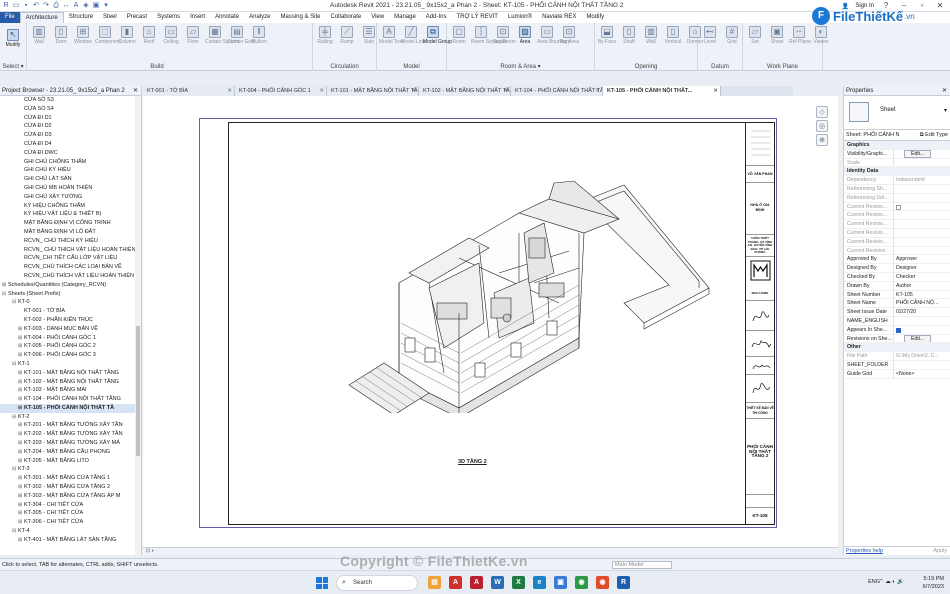 The width and height of the screenshot is (950, 594). I want to click on tree-item: MẶT BẰNG ĐỊNH VỊ LÔ ĐẤT, so click(67, 232).